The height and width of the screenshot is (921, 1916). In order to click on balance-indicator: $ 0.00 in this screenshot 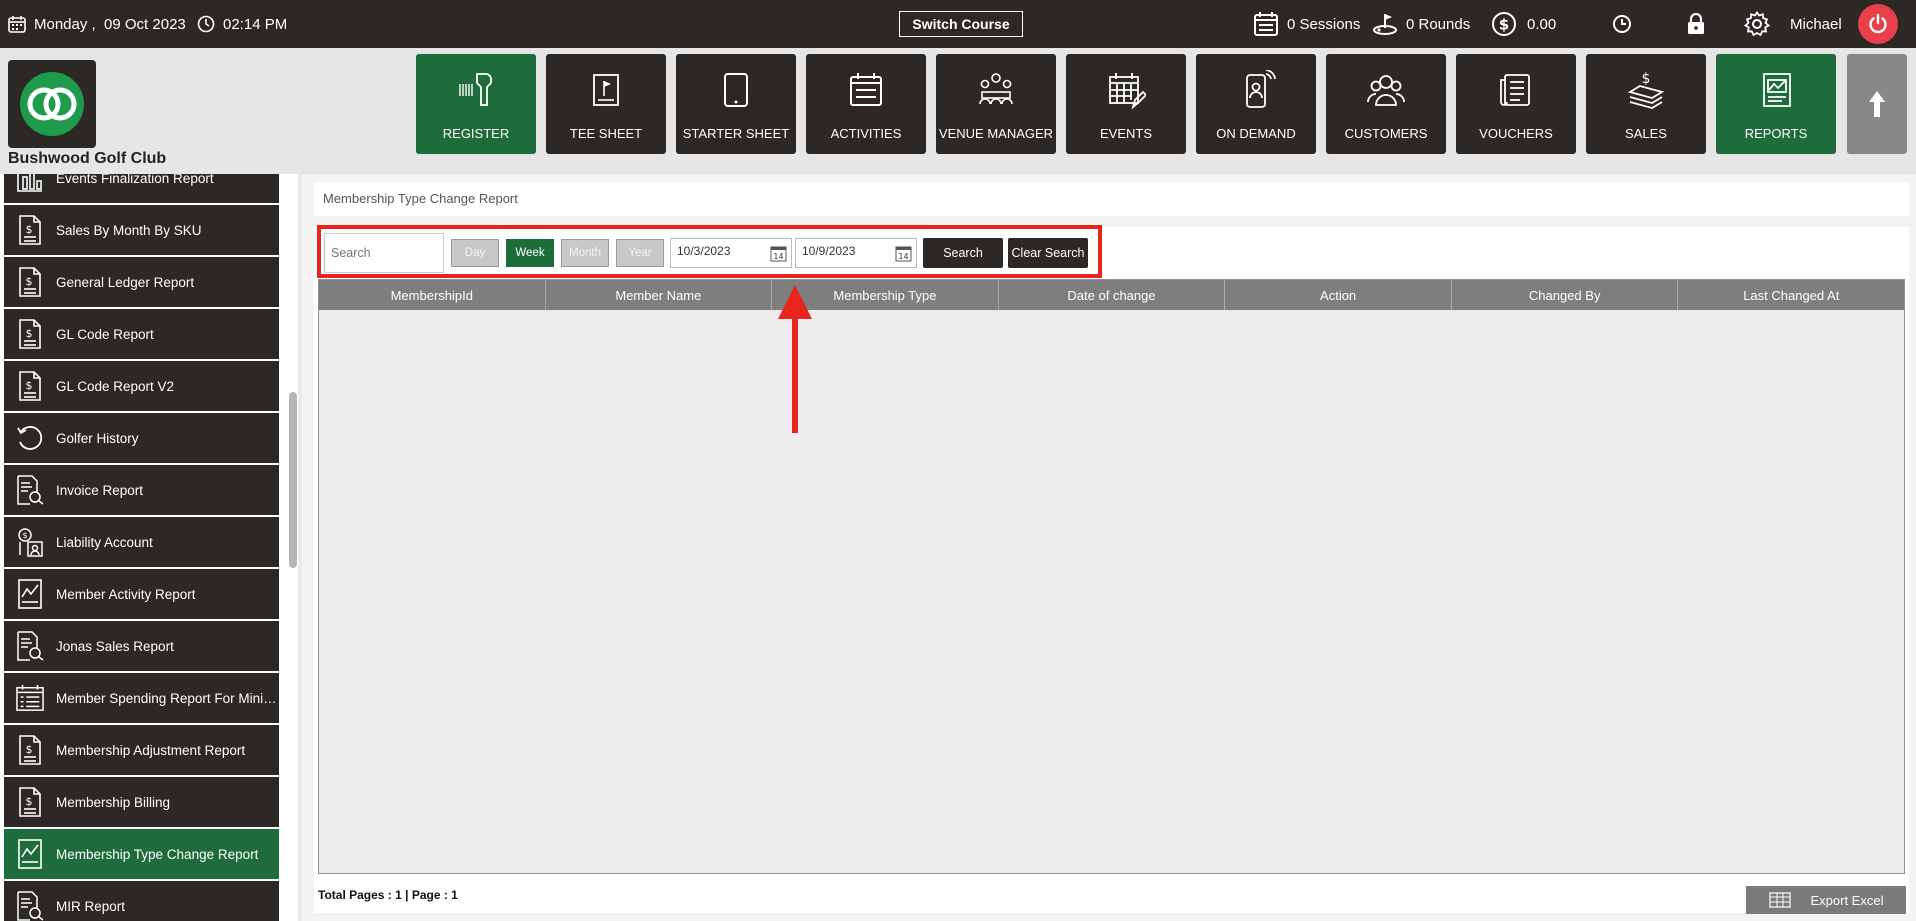, I will do `click(1523, 24)`.